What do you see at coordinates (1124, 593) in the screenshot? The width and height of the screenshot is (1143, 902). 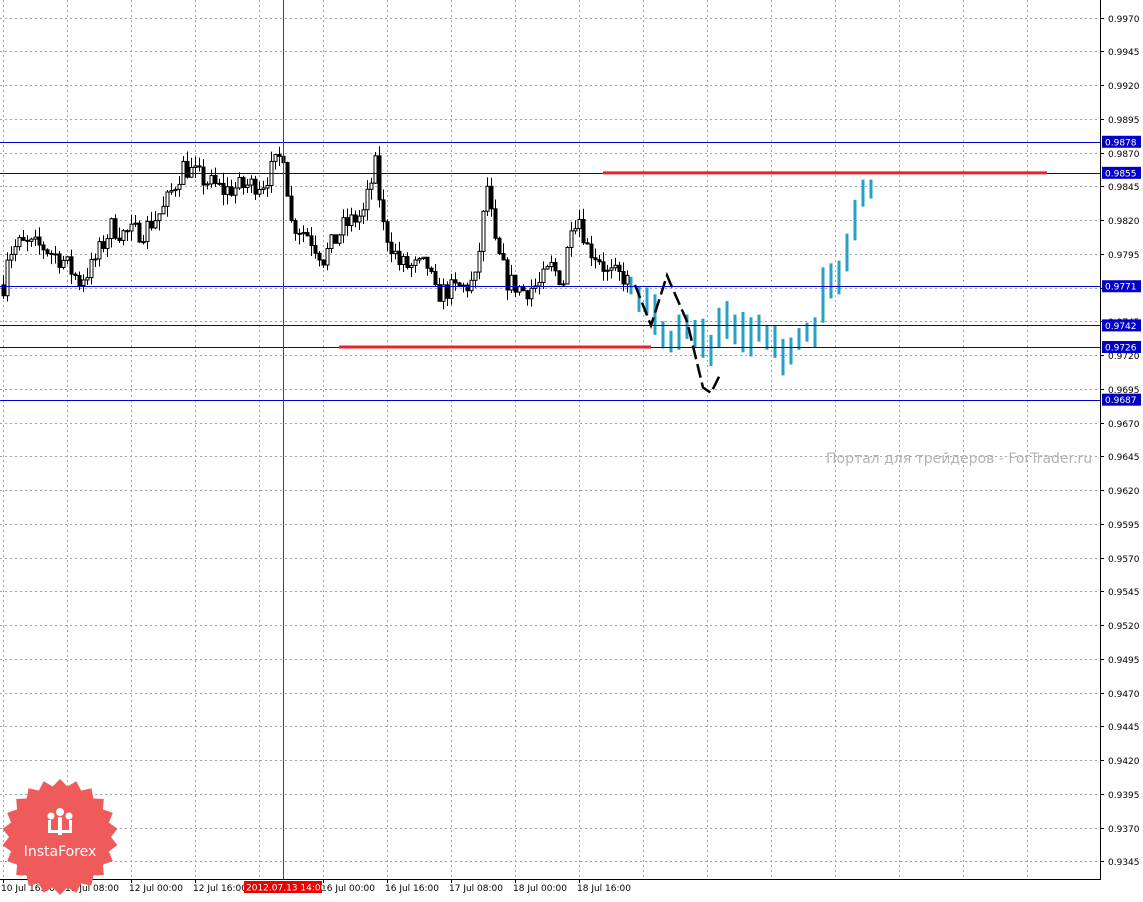 I see `price-tick-label: 0.9545` at bounding box center [1124, 593].